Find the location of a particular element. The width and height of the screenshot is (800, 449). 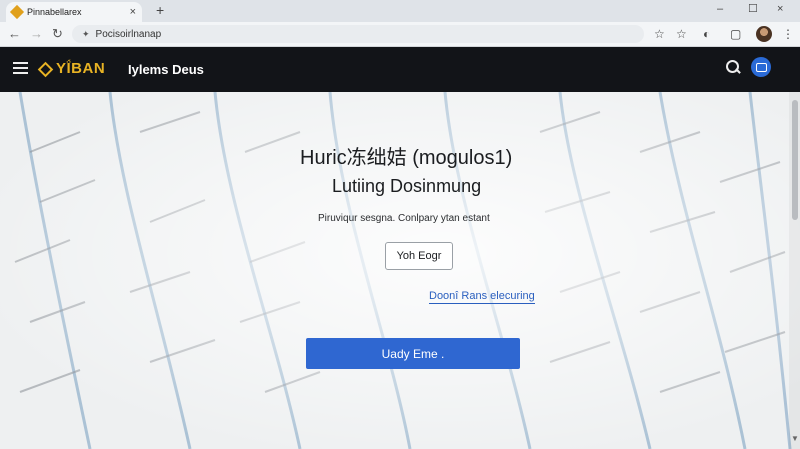

maximize-button: ☐ is located at coordinates (753, 9).